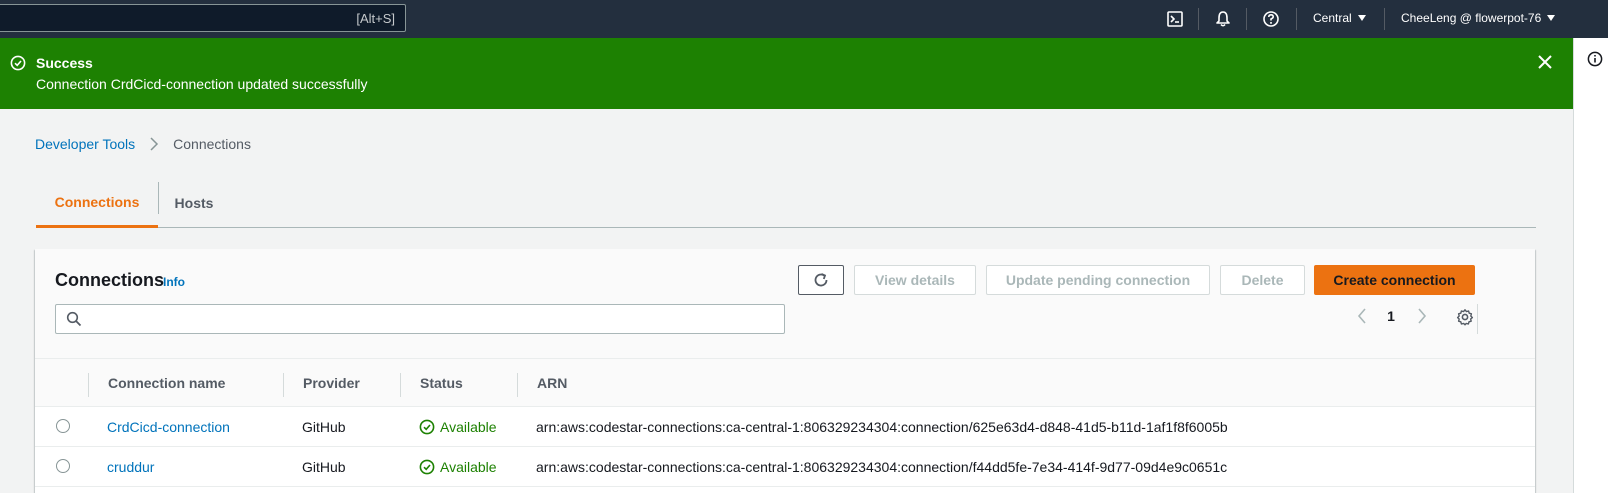  I want to click on pagination-divider, so click(1477, 319).